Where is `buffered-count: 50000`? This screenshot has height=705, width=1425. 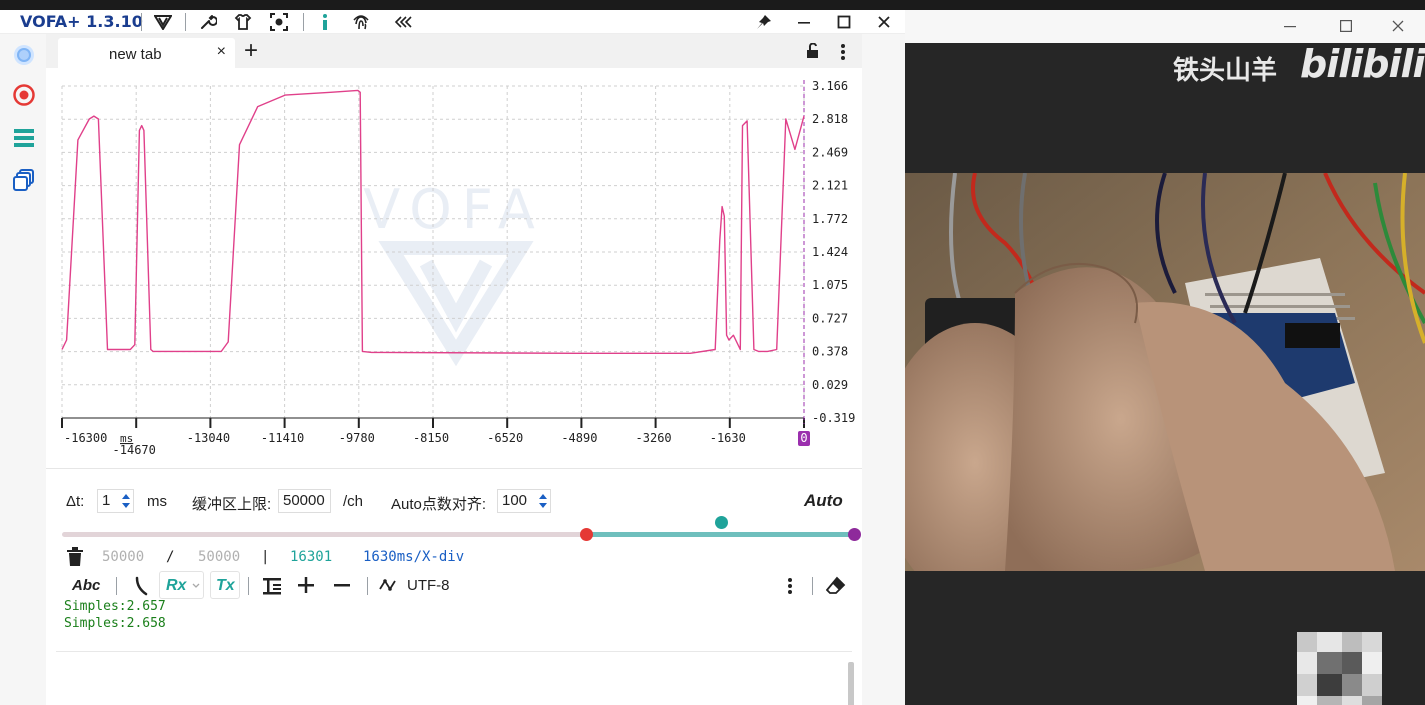 buffered-count: 50000 is located at coordinates (123, 557).